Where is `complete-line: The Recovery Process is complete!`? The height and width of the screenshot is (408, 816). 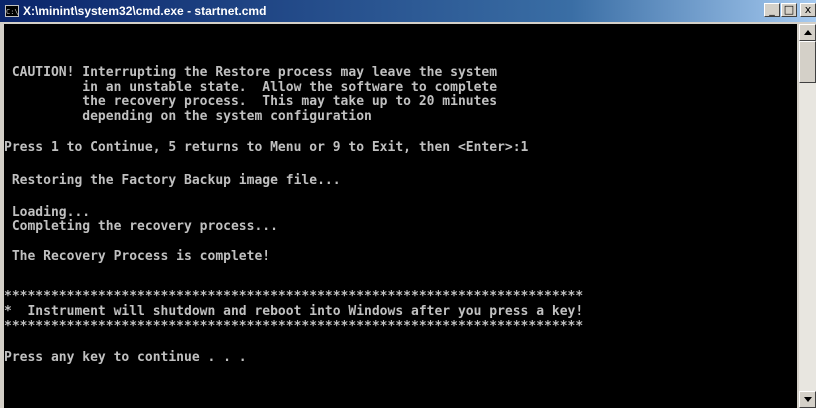
complete-line: The Recovery Process is complete! is located at coordinates (137, 256).